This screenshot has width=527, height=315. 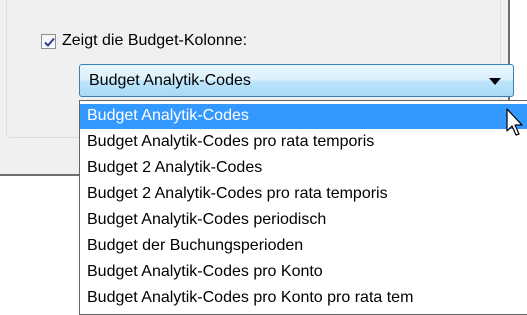 What do you see at coordinates (303, 168) in the screenshot?
I see `dropdown-option: Budget 2 Analytik-Codes` at bounding box center [303, 168].